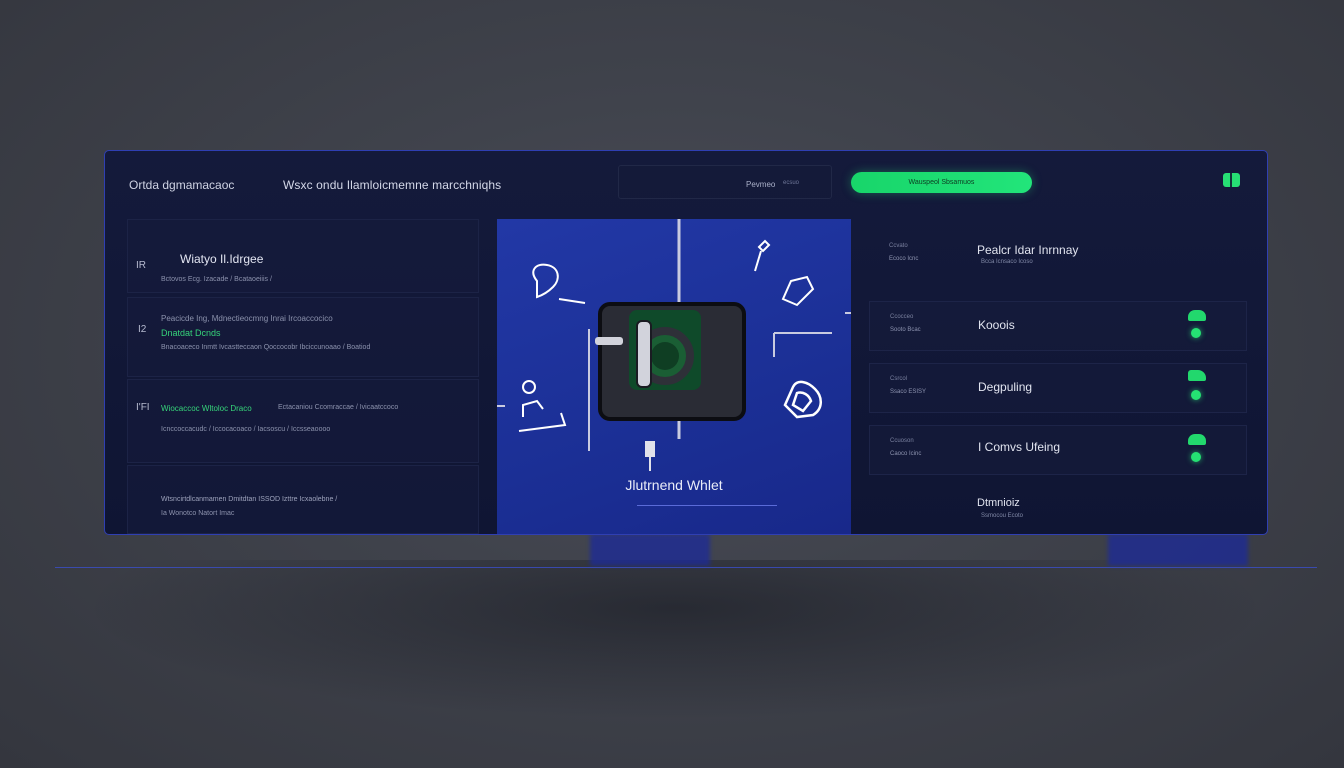  What do you see at coordinates (650, 550) in the screenshot?
I see `under-glow-center` at bounding box center [650, 550].